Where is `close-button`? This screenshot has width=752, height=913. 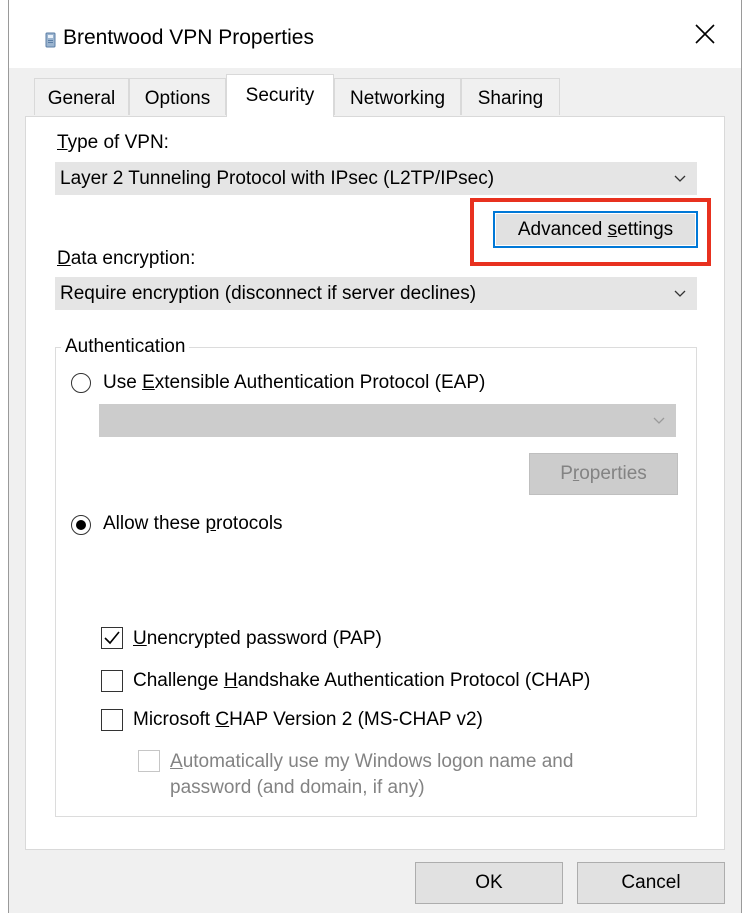
close-button is located at coordinates (705, 34).